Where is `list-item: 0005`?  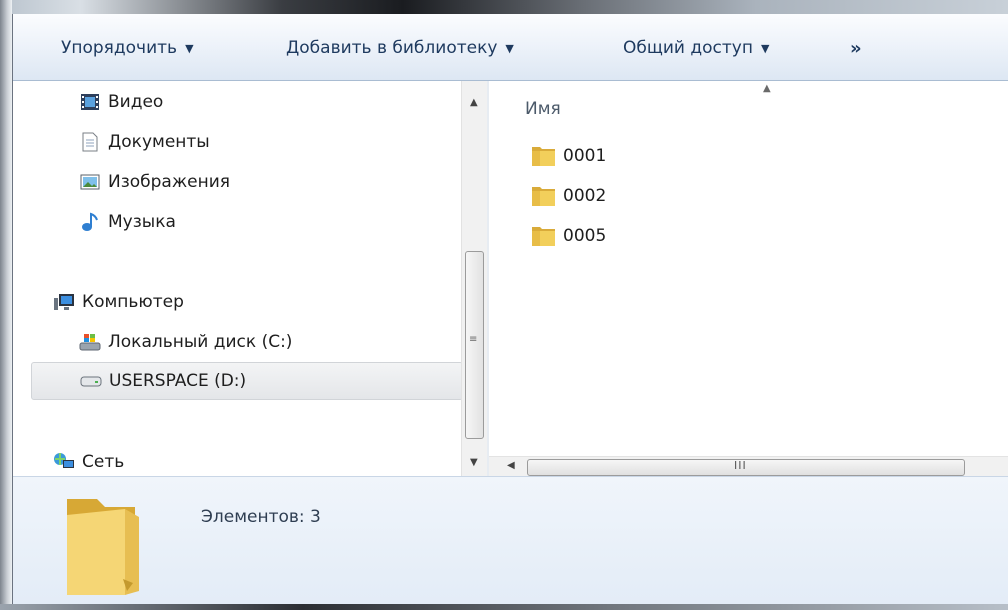 list-item: 0005 is located at coordinates (568, 236).